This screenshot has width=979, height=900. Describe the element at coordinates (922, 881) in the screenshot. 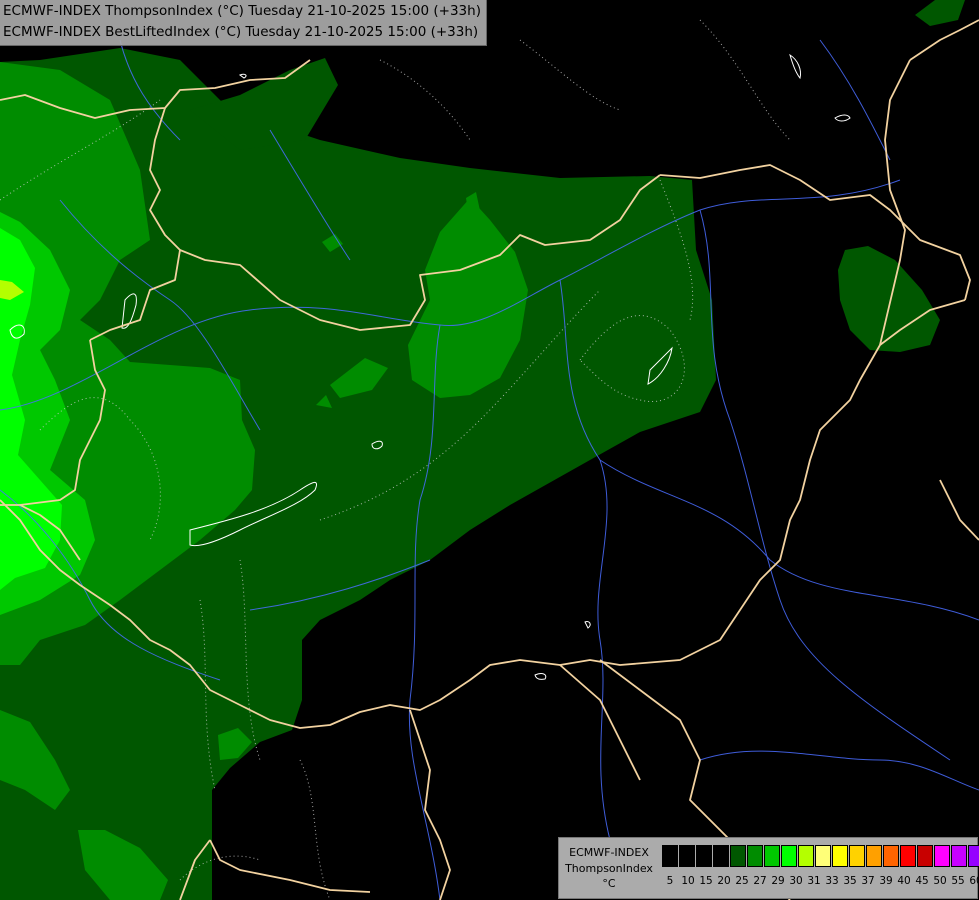

I see `legend-tick-label: 45` at that location.